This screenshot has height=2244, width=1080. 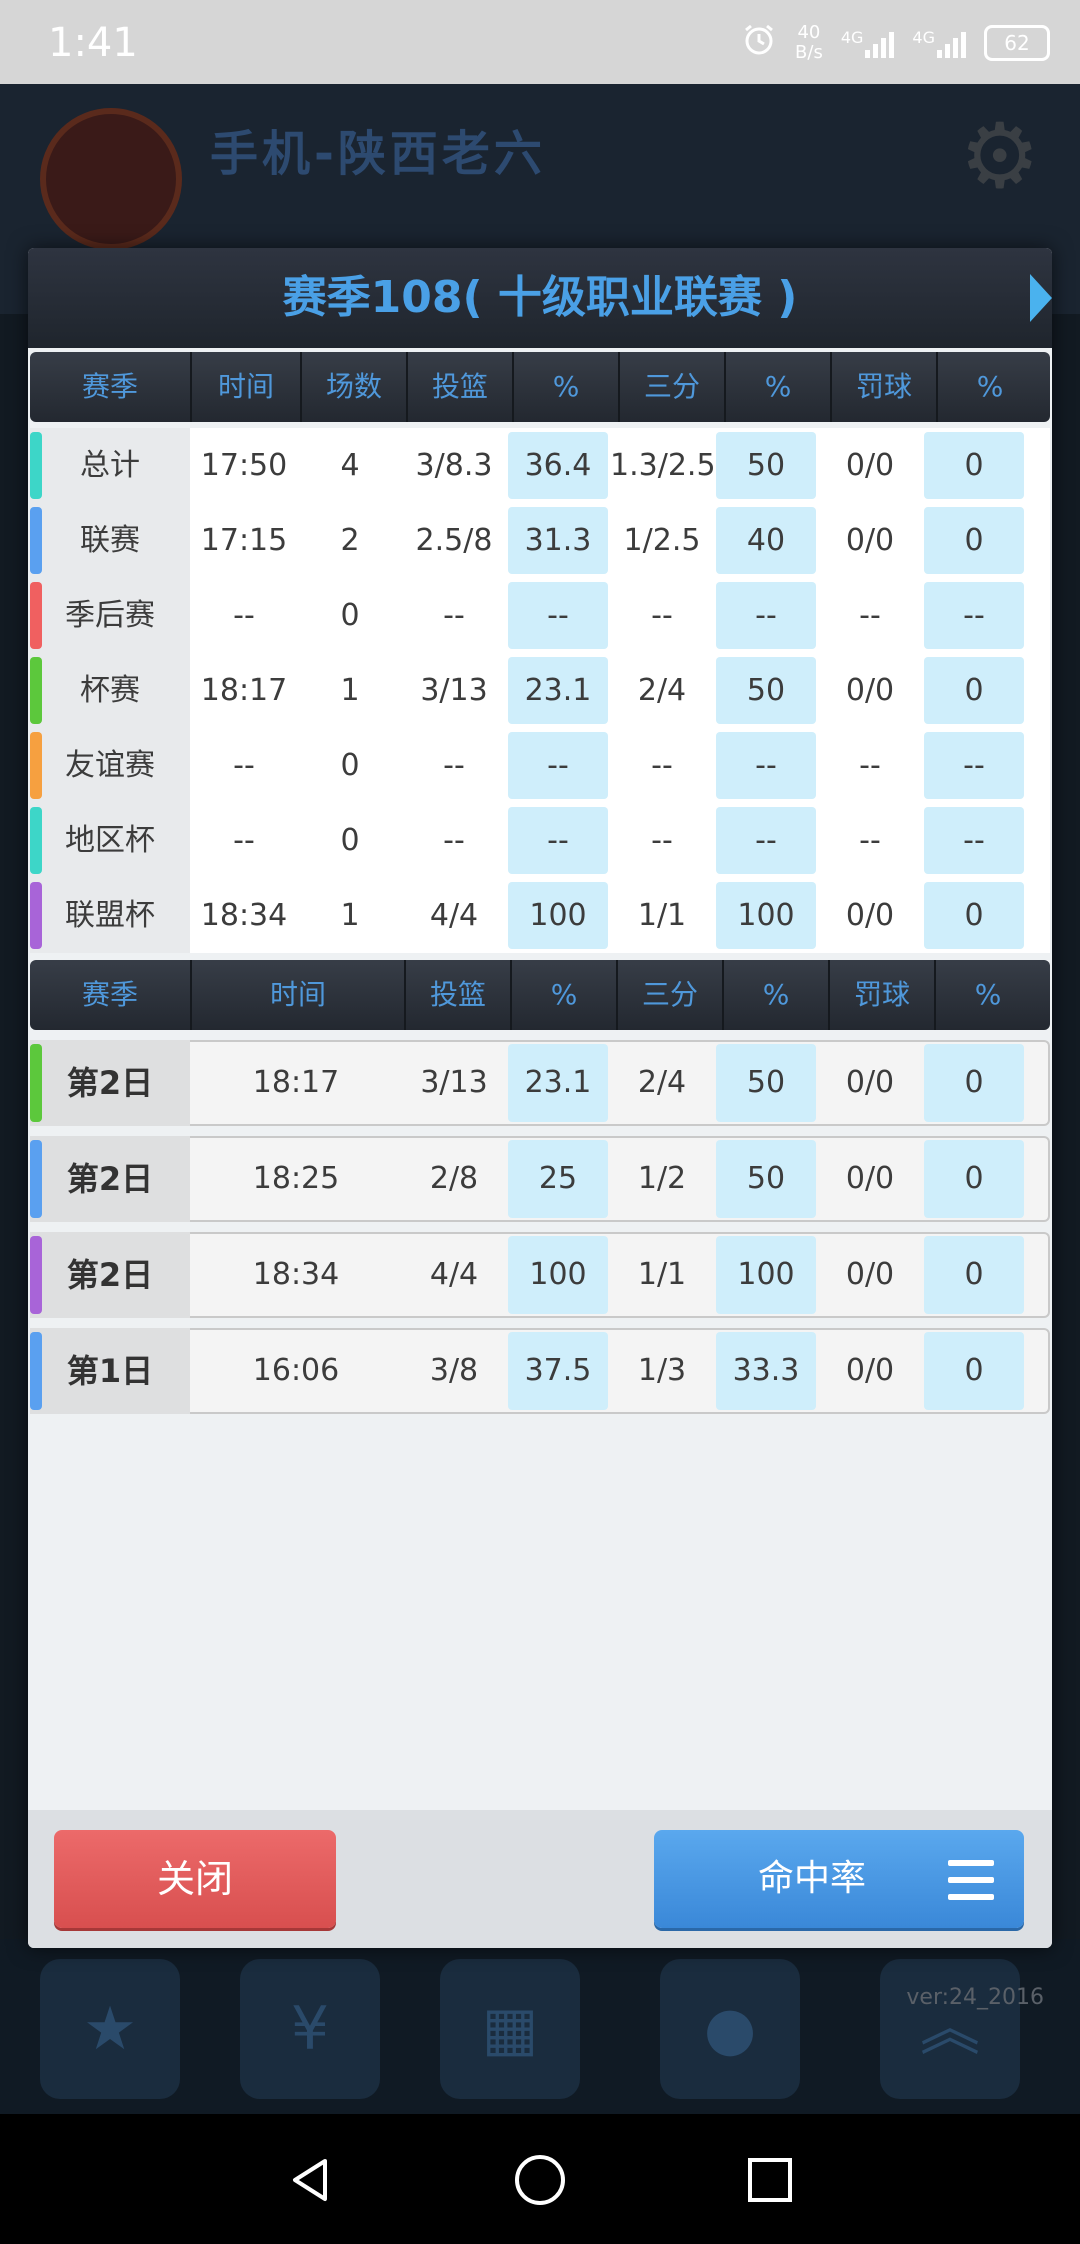 I want to click on summary-row-label: 联赛, so click(x=110, y=540).